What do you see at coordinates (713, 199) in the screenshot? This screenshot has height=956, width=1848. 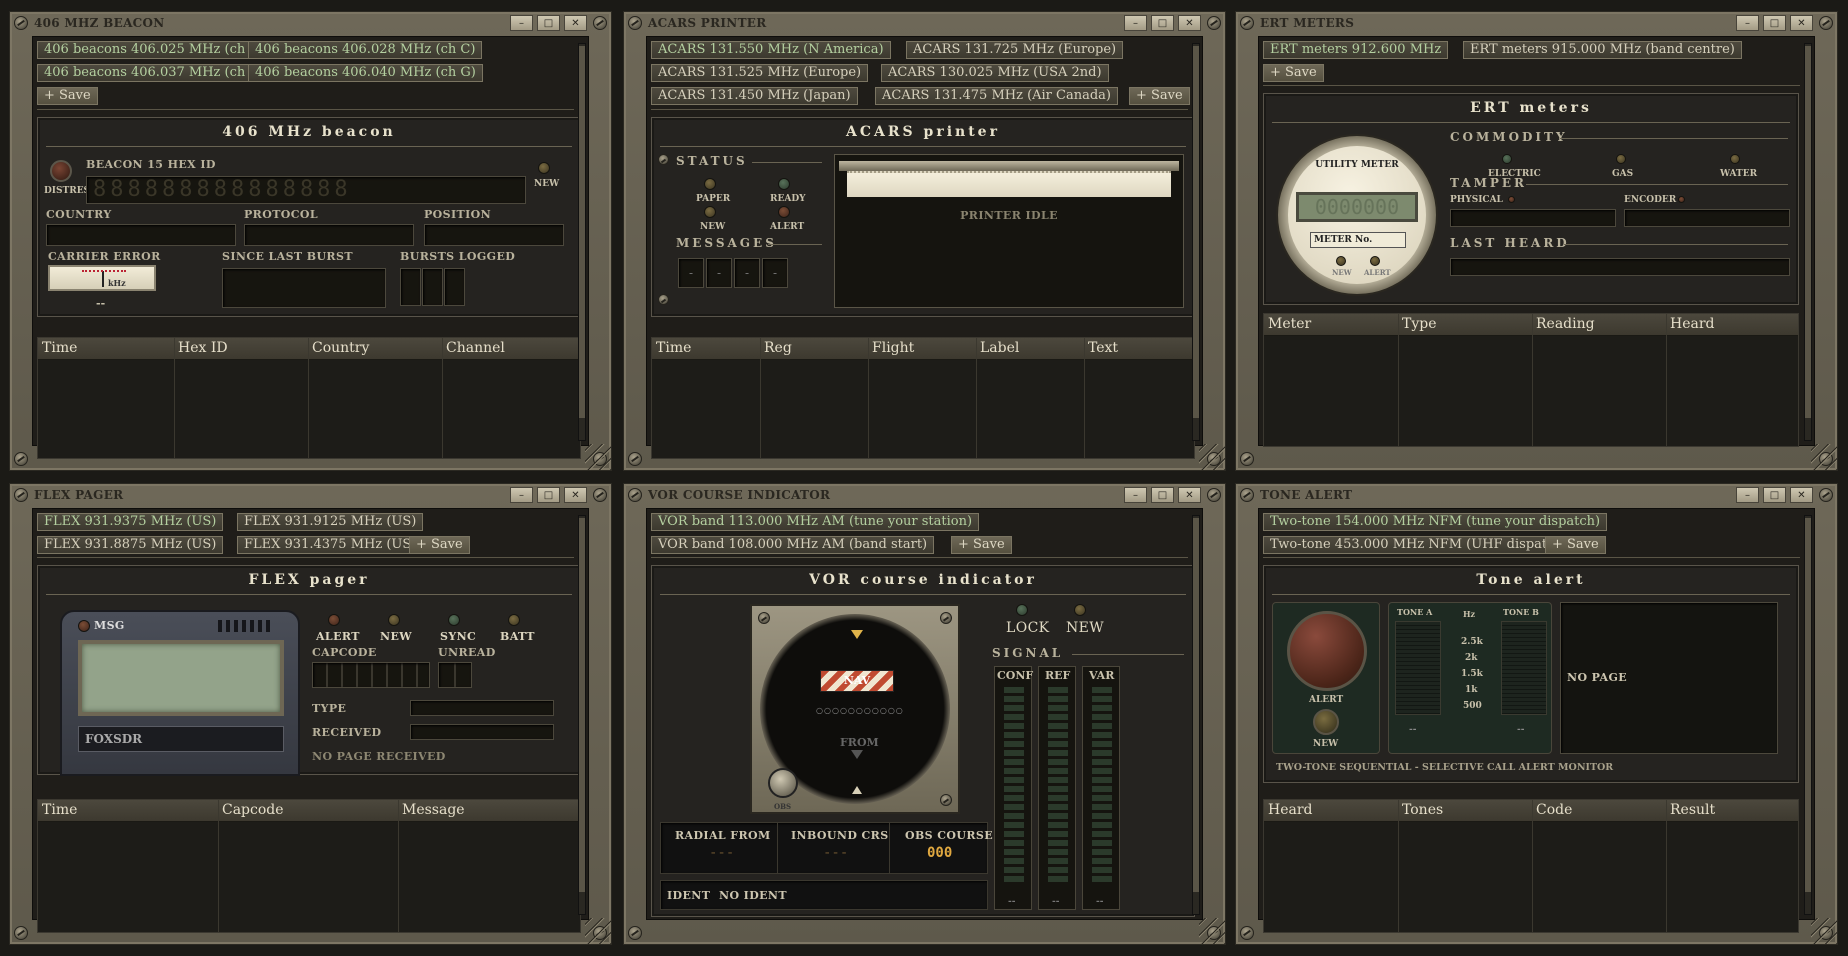 I see `paper-label: PAPER` at bounding box center [713, 199].